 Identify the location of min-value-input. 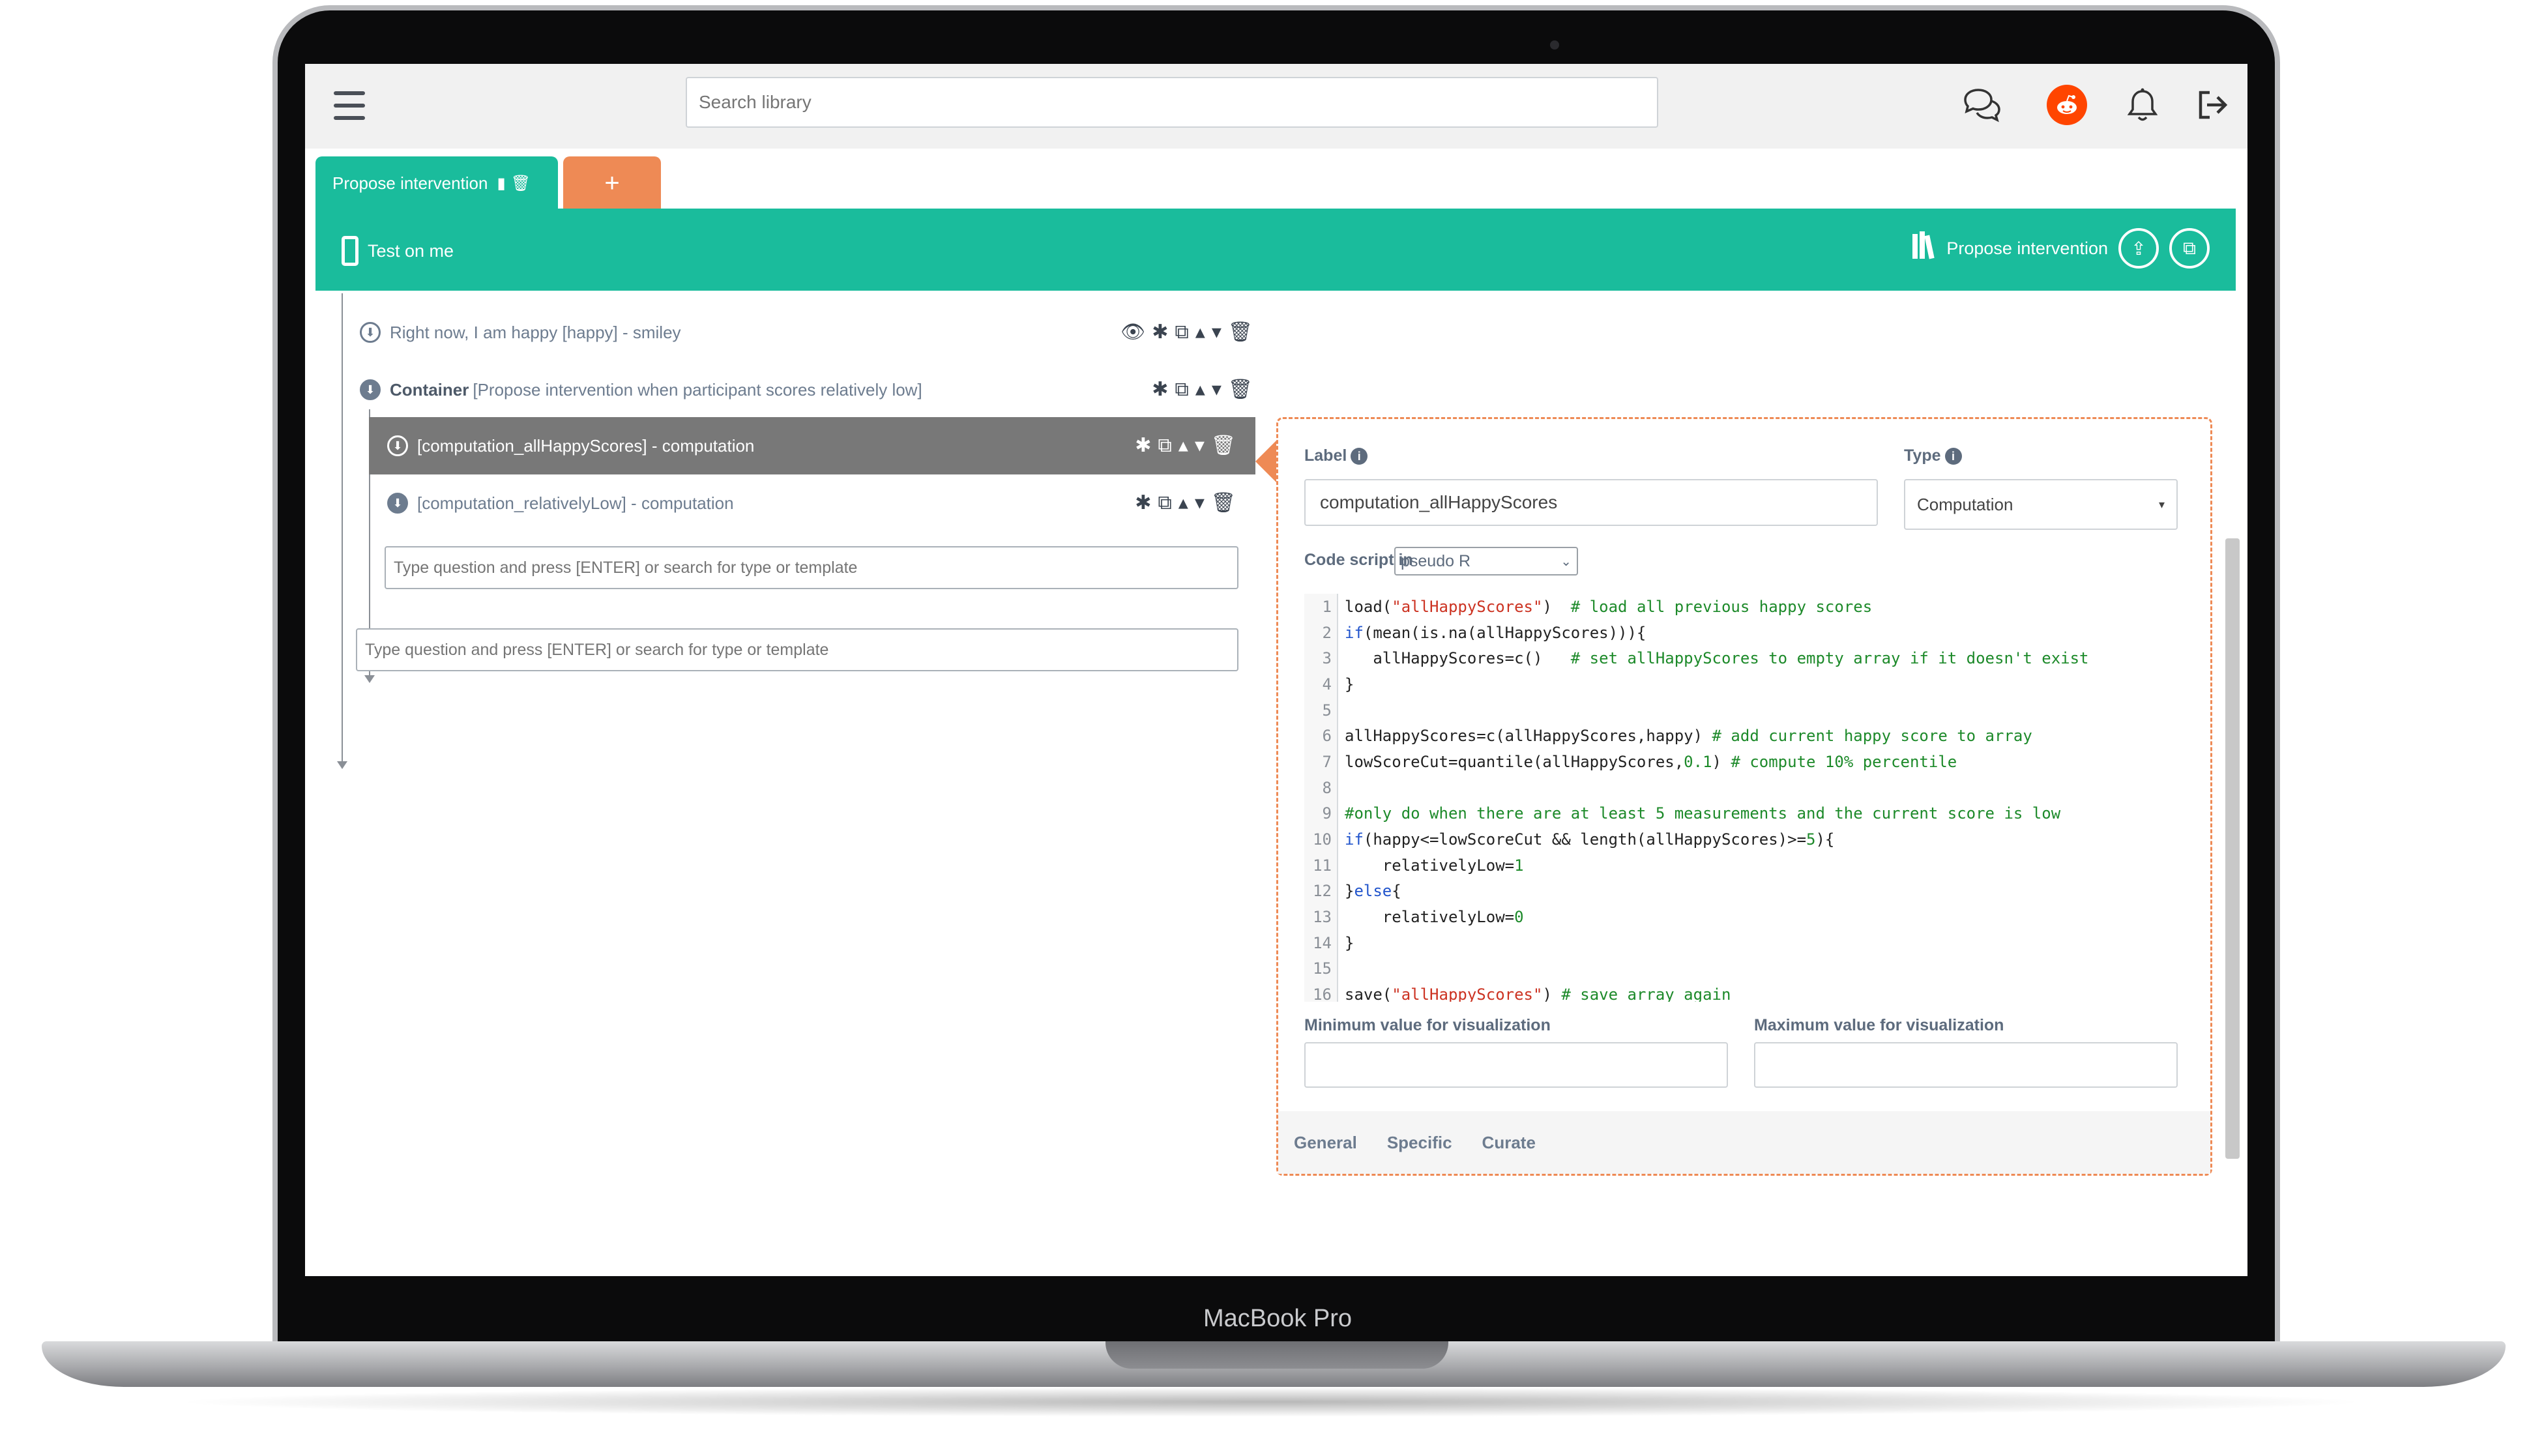
(1516, 1065).